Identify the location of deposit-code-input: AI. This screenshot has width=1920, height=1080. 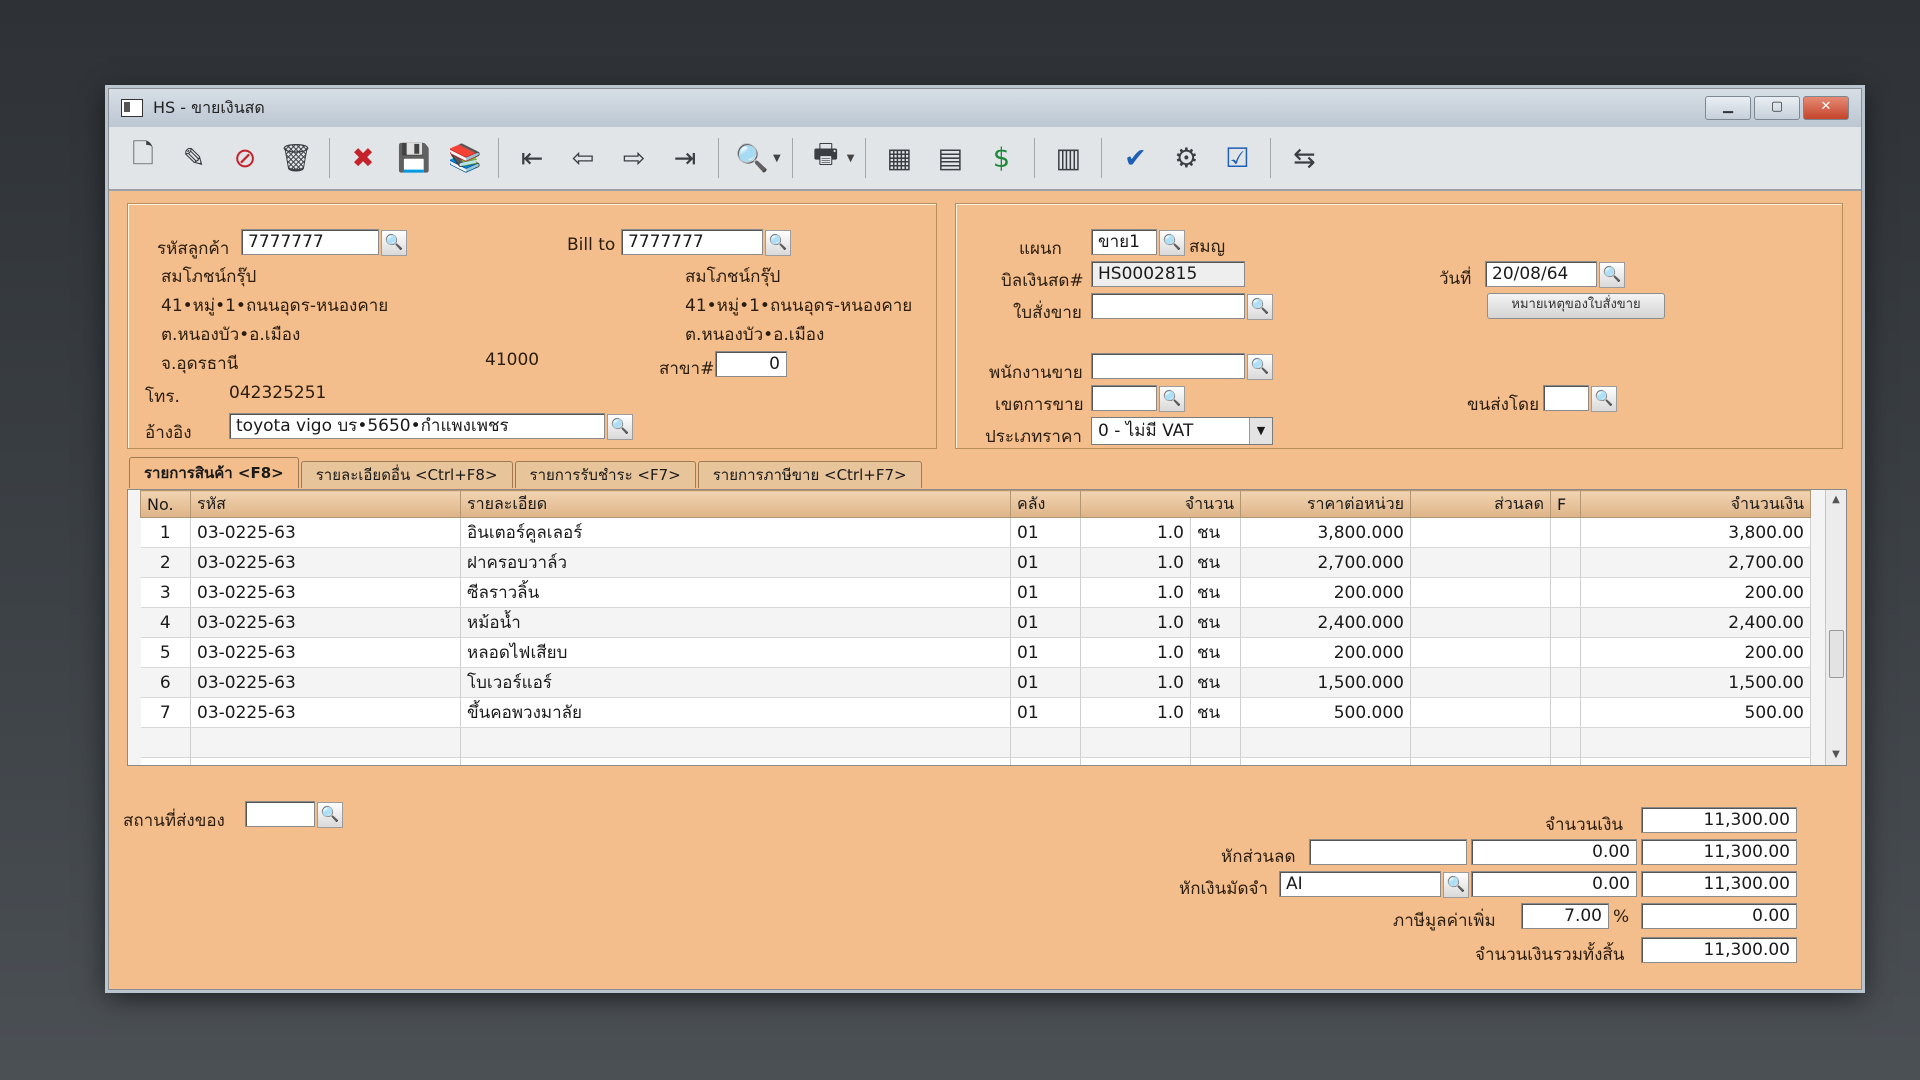
(1360, 884).